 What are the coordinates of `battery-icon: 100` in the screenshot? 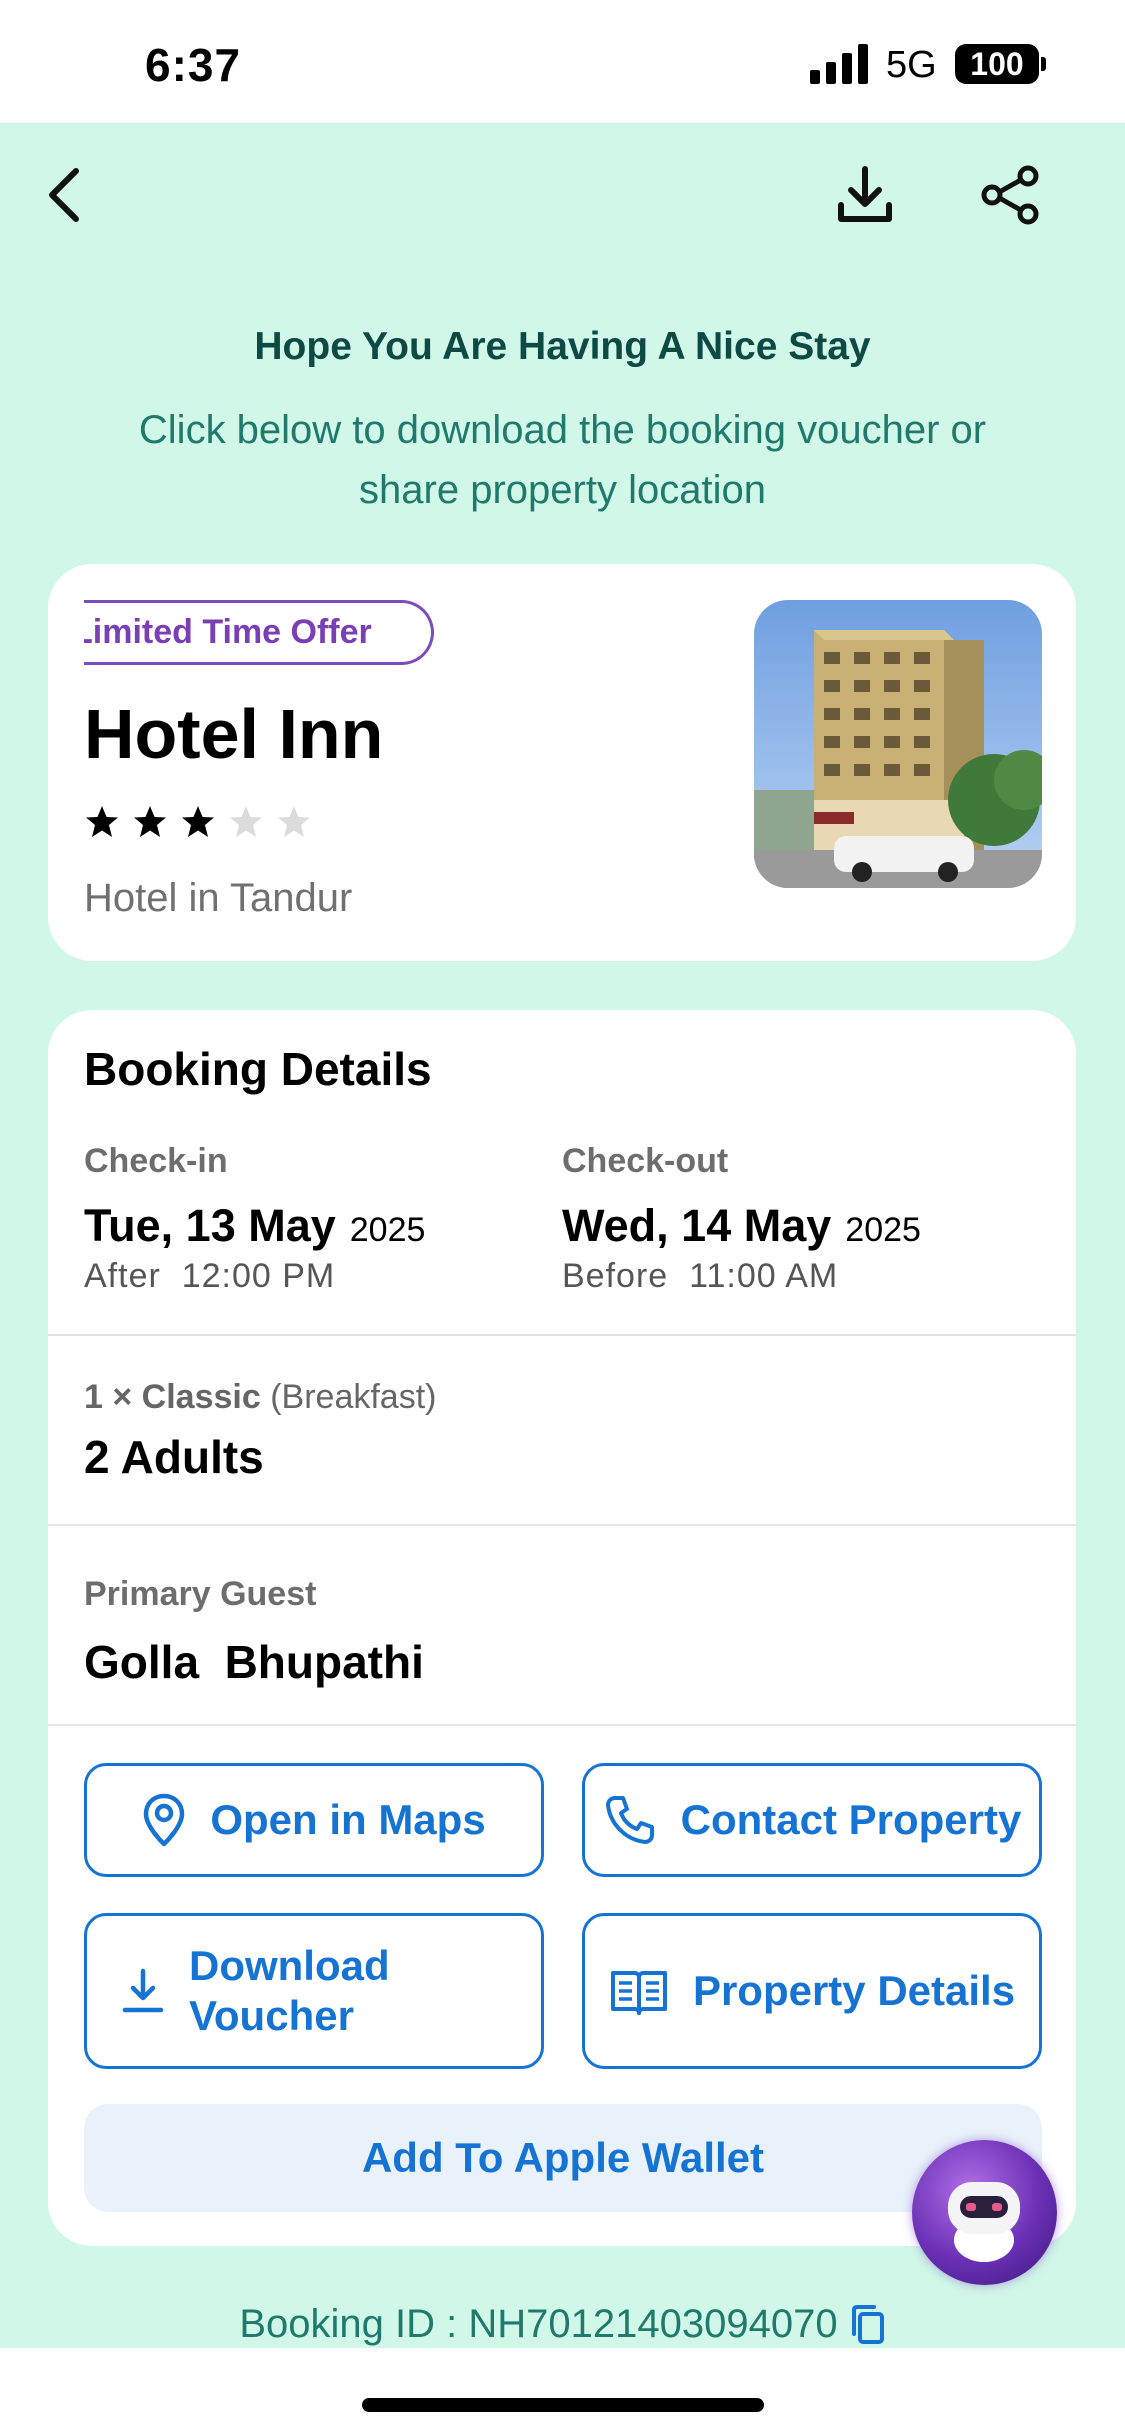 It's located at (997, 64).